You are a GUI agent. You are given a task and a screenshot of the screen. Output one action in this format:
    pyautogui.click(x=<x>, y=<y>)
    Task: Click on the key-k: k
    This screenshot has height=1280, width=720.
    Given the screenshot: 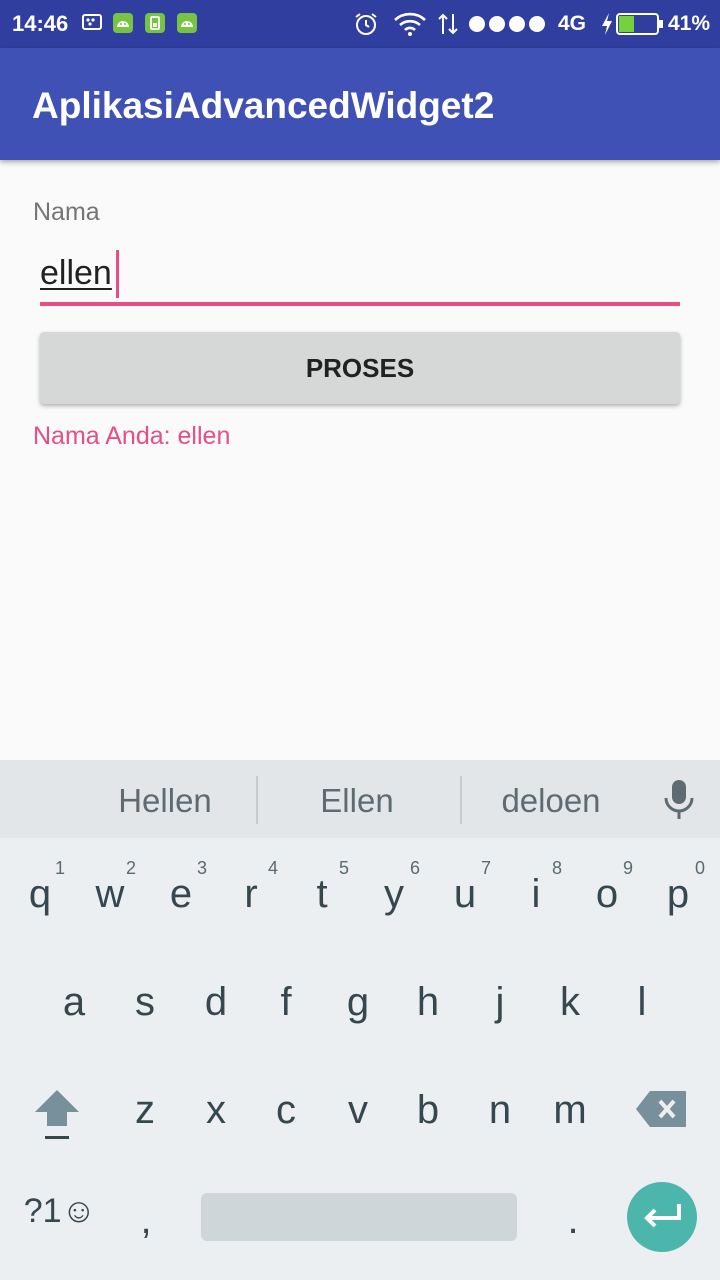 What is the action you would take?
    pyautogui.click(x=570, y=1002)
    